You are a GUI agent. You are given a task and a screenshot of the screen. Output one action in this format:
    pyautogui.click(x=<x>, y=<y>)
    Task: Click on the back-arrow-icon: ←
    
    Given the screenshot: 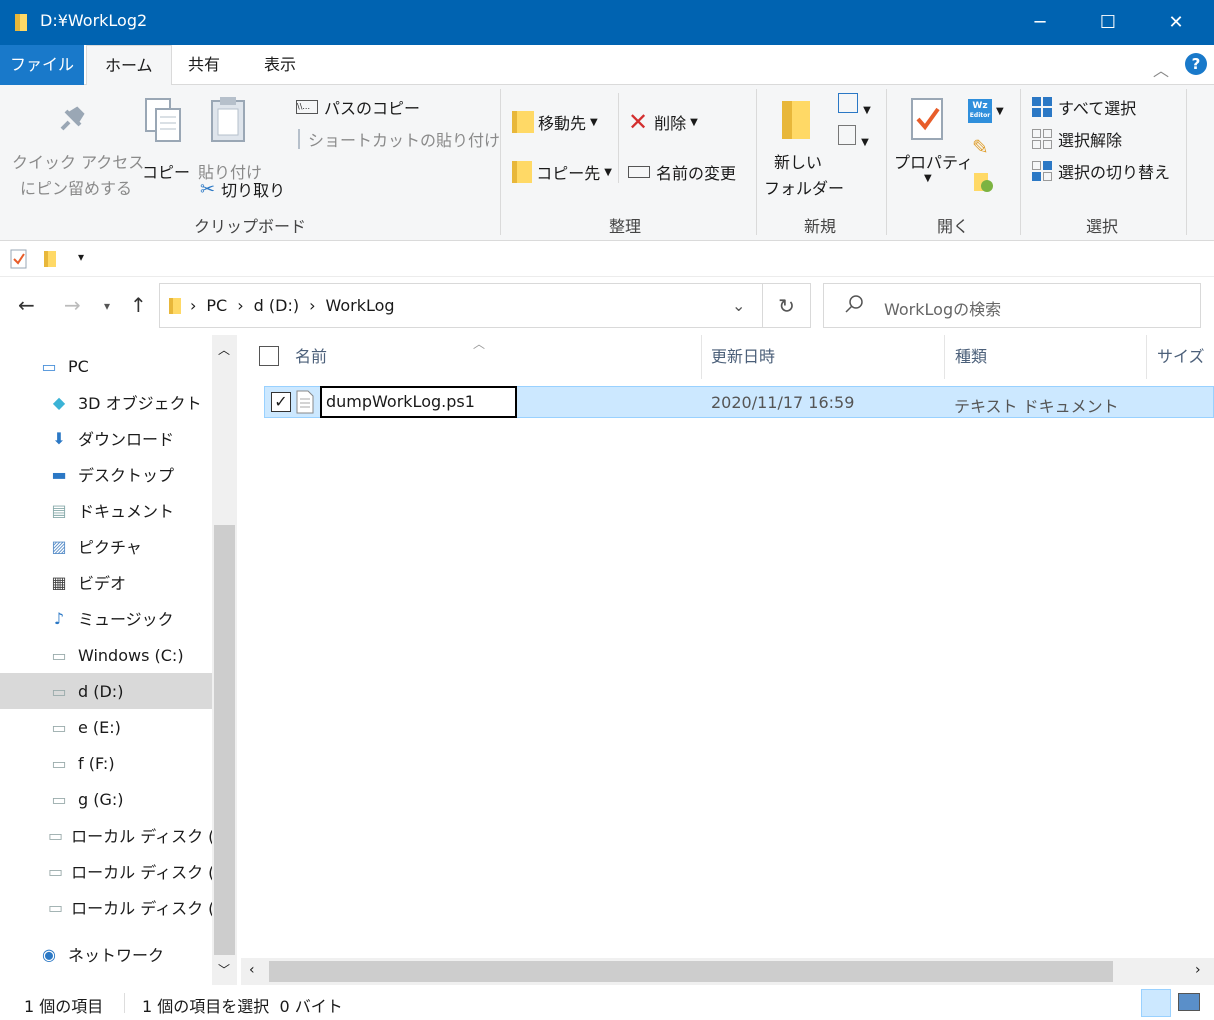 What is the action you would take?
    pyautogui.click(x=26, y=305)
    